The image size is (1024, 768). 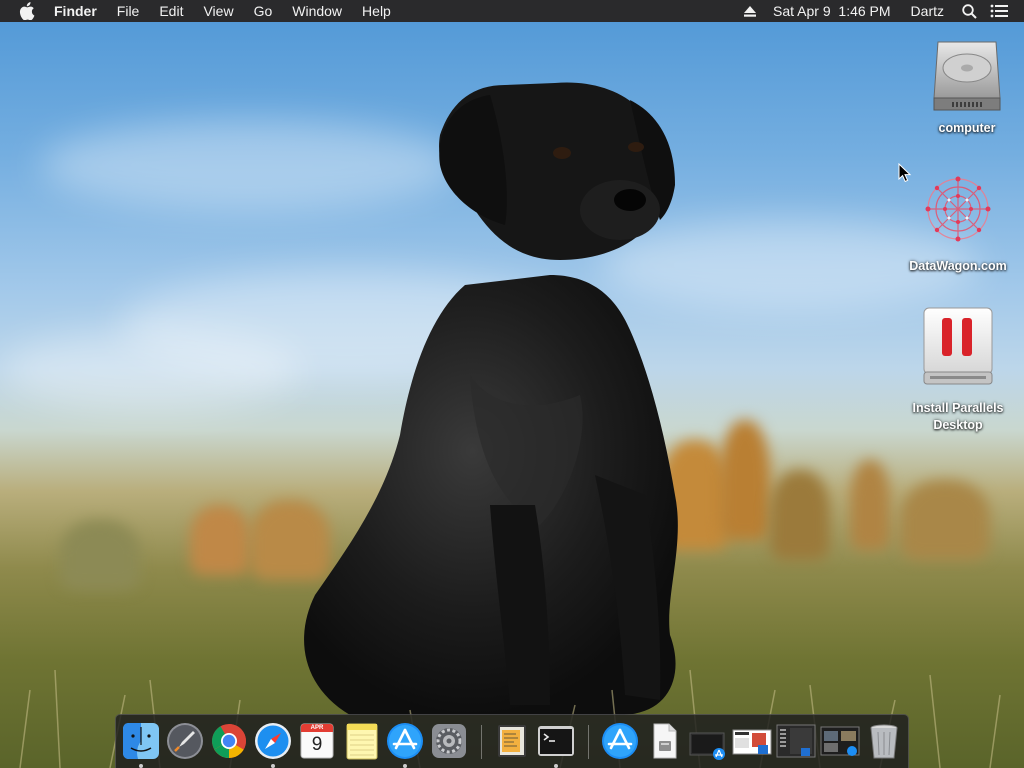 I want to click on dock-app-store, so click(x=405, y=744).